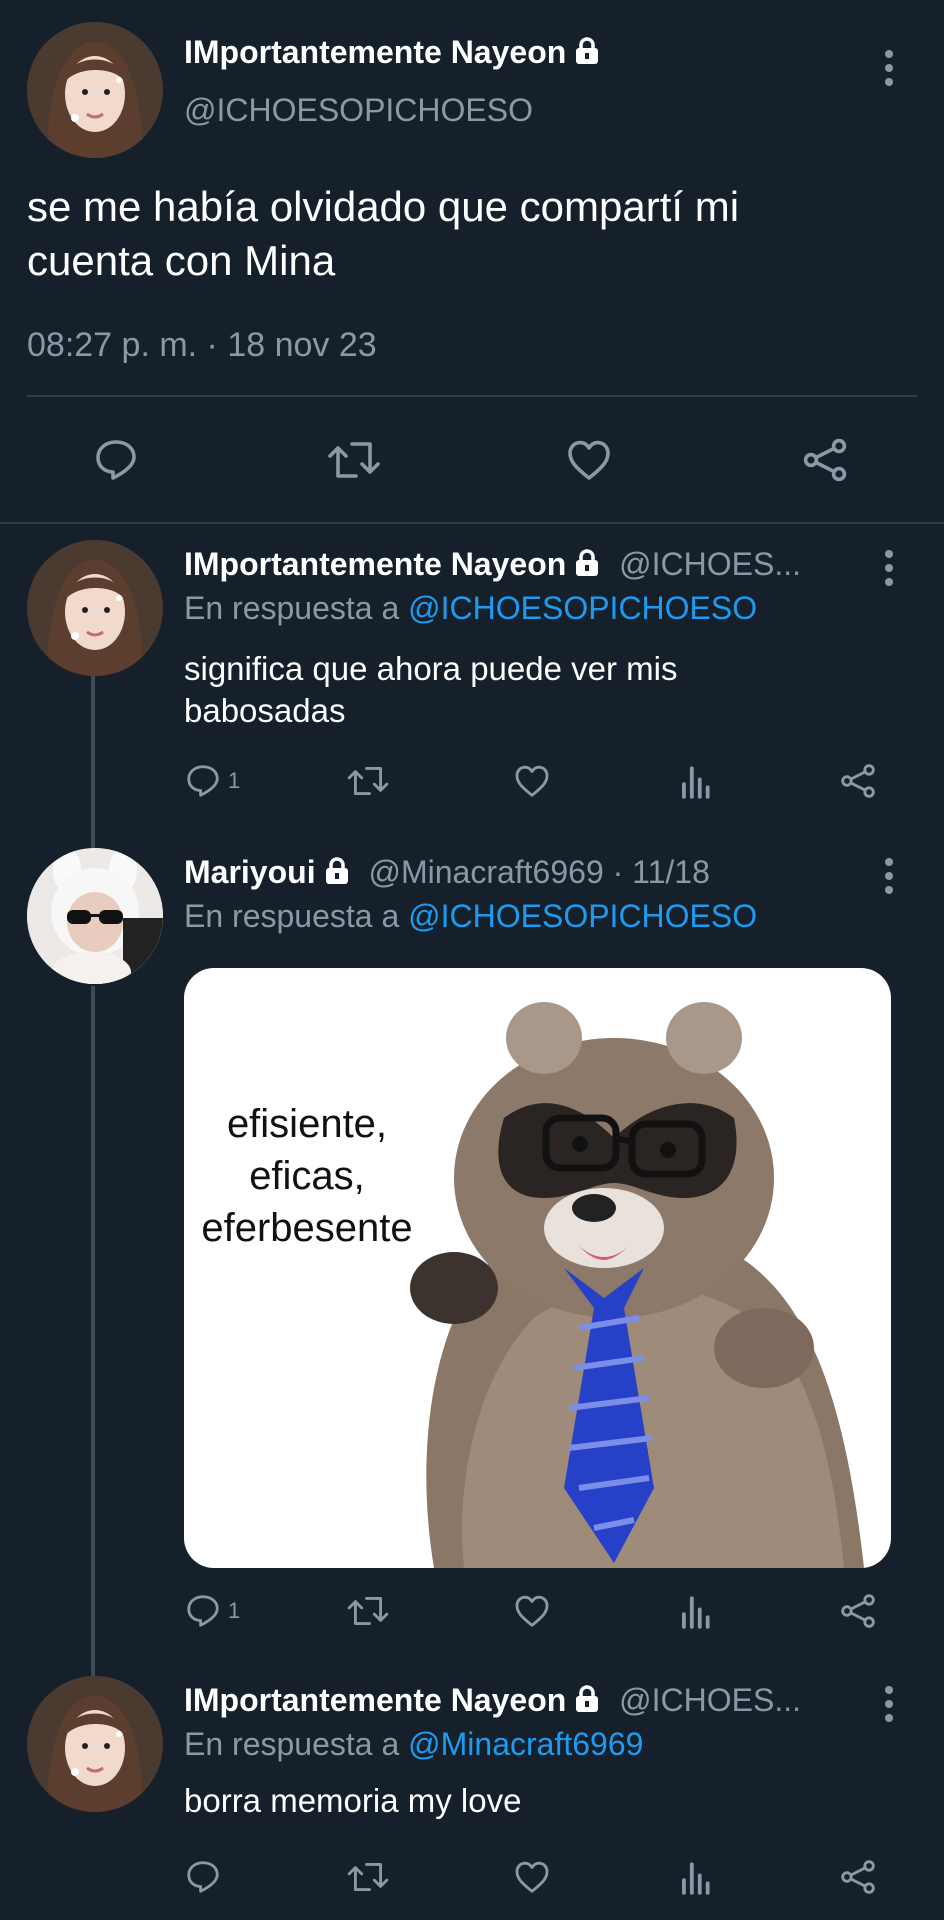 The height and width of the screenshot is (1920, 944). Describe the element at coordinates (181, 260) in the screenshot. I see `tweet-text-cont: cuenta con Mina` at that location.